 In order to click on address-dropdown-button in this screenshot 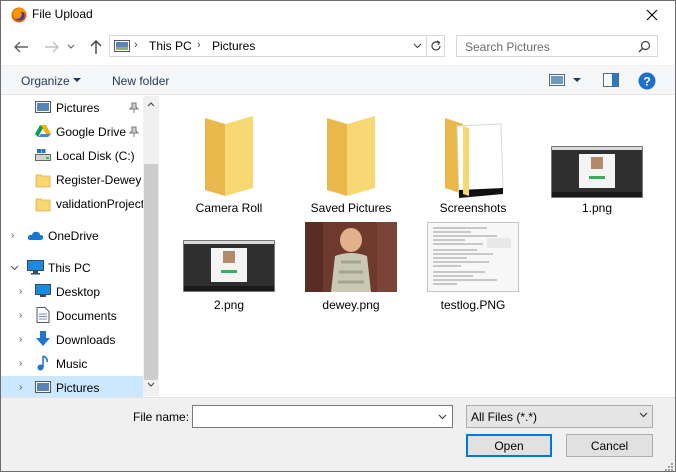, I will do `click(417, 46)`.